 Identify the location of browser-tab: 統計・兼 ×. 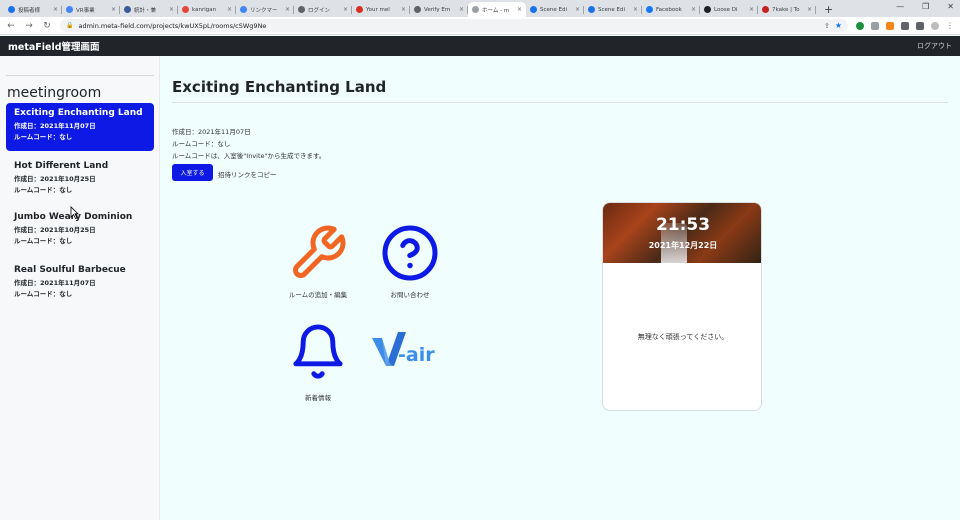
(149, 9).